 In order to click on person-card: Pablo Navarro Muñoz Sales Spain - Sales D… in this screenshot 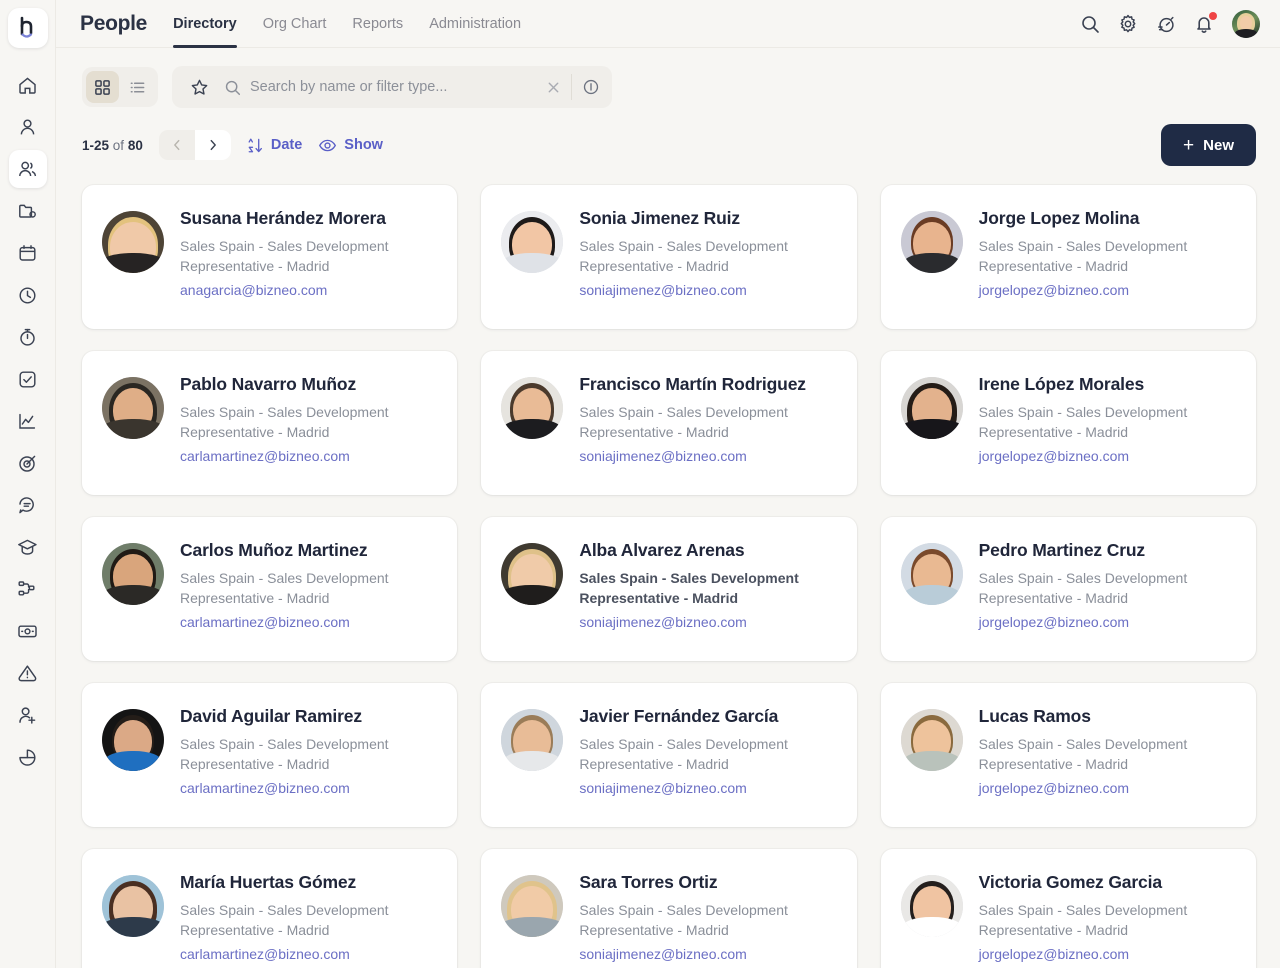, I will do `click(270, 423)`.